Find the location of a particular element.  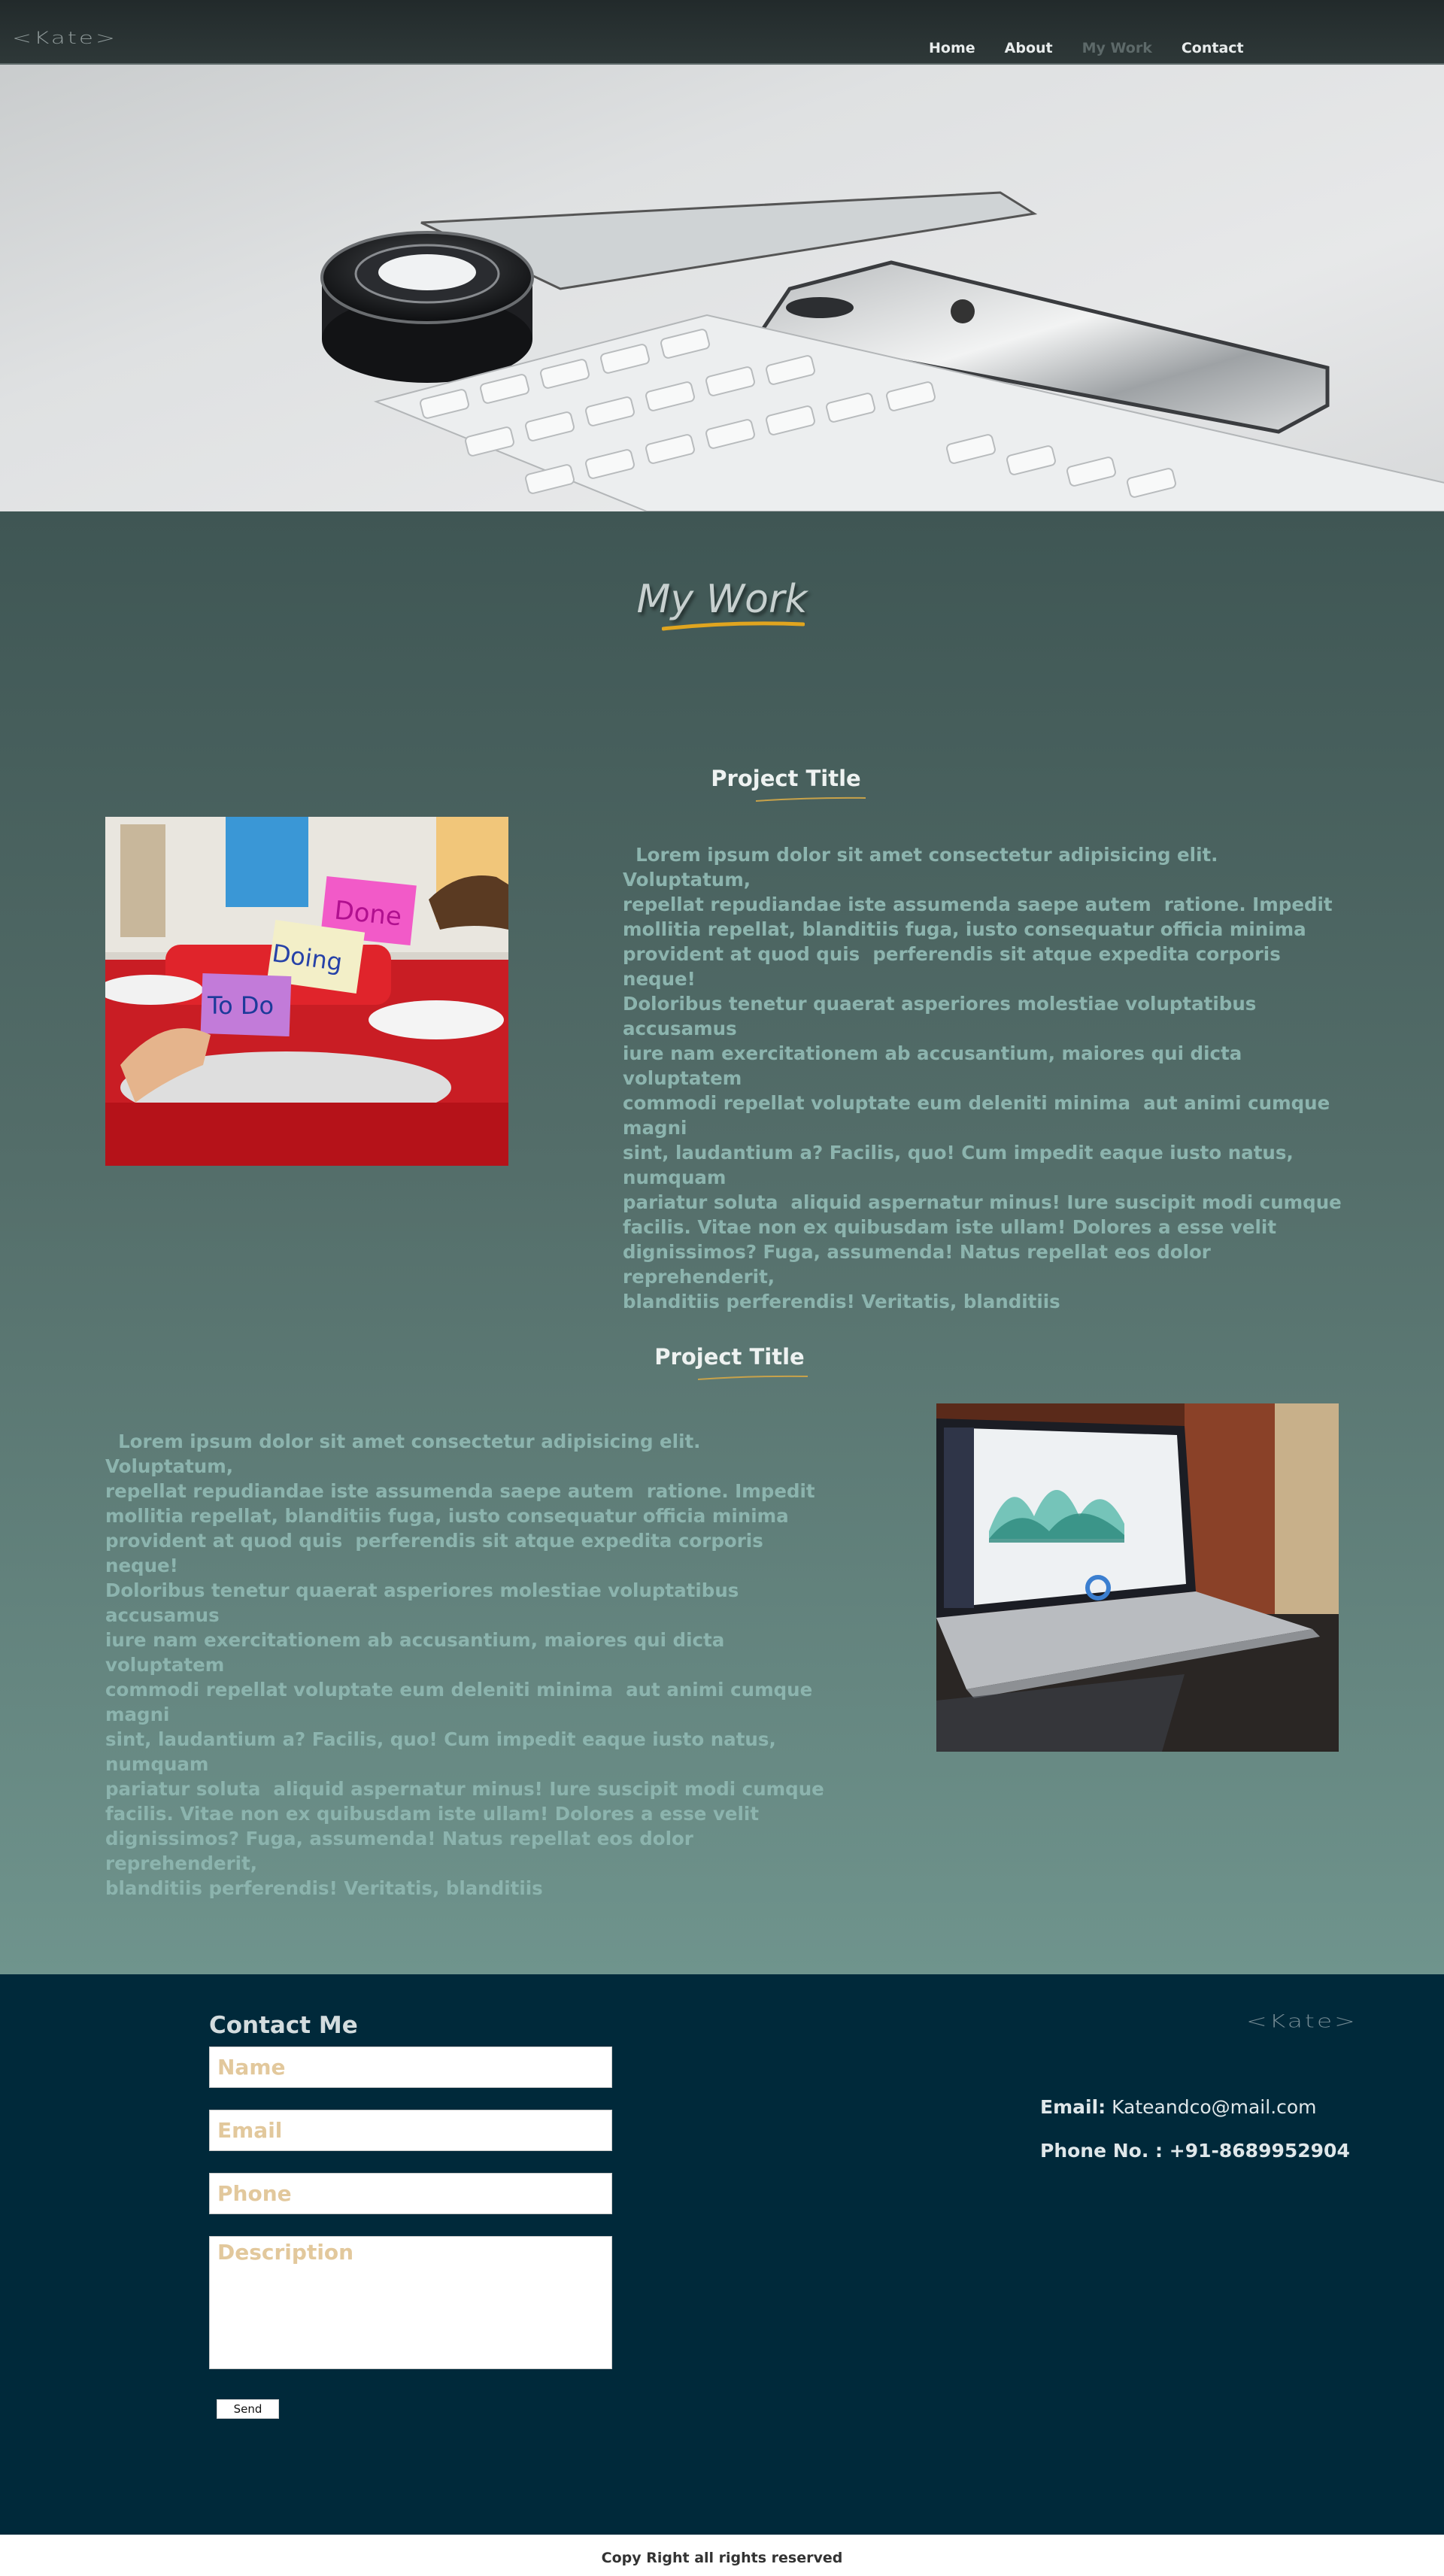

footer-logo: <Kate> is located at coordinates (1302, 2021).